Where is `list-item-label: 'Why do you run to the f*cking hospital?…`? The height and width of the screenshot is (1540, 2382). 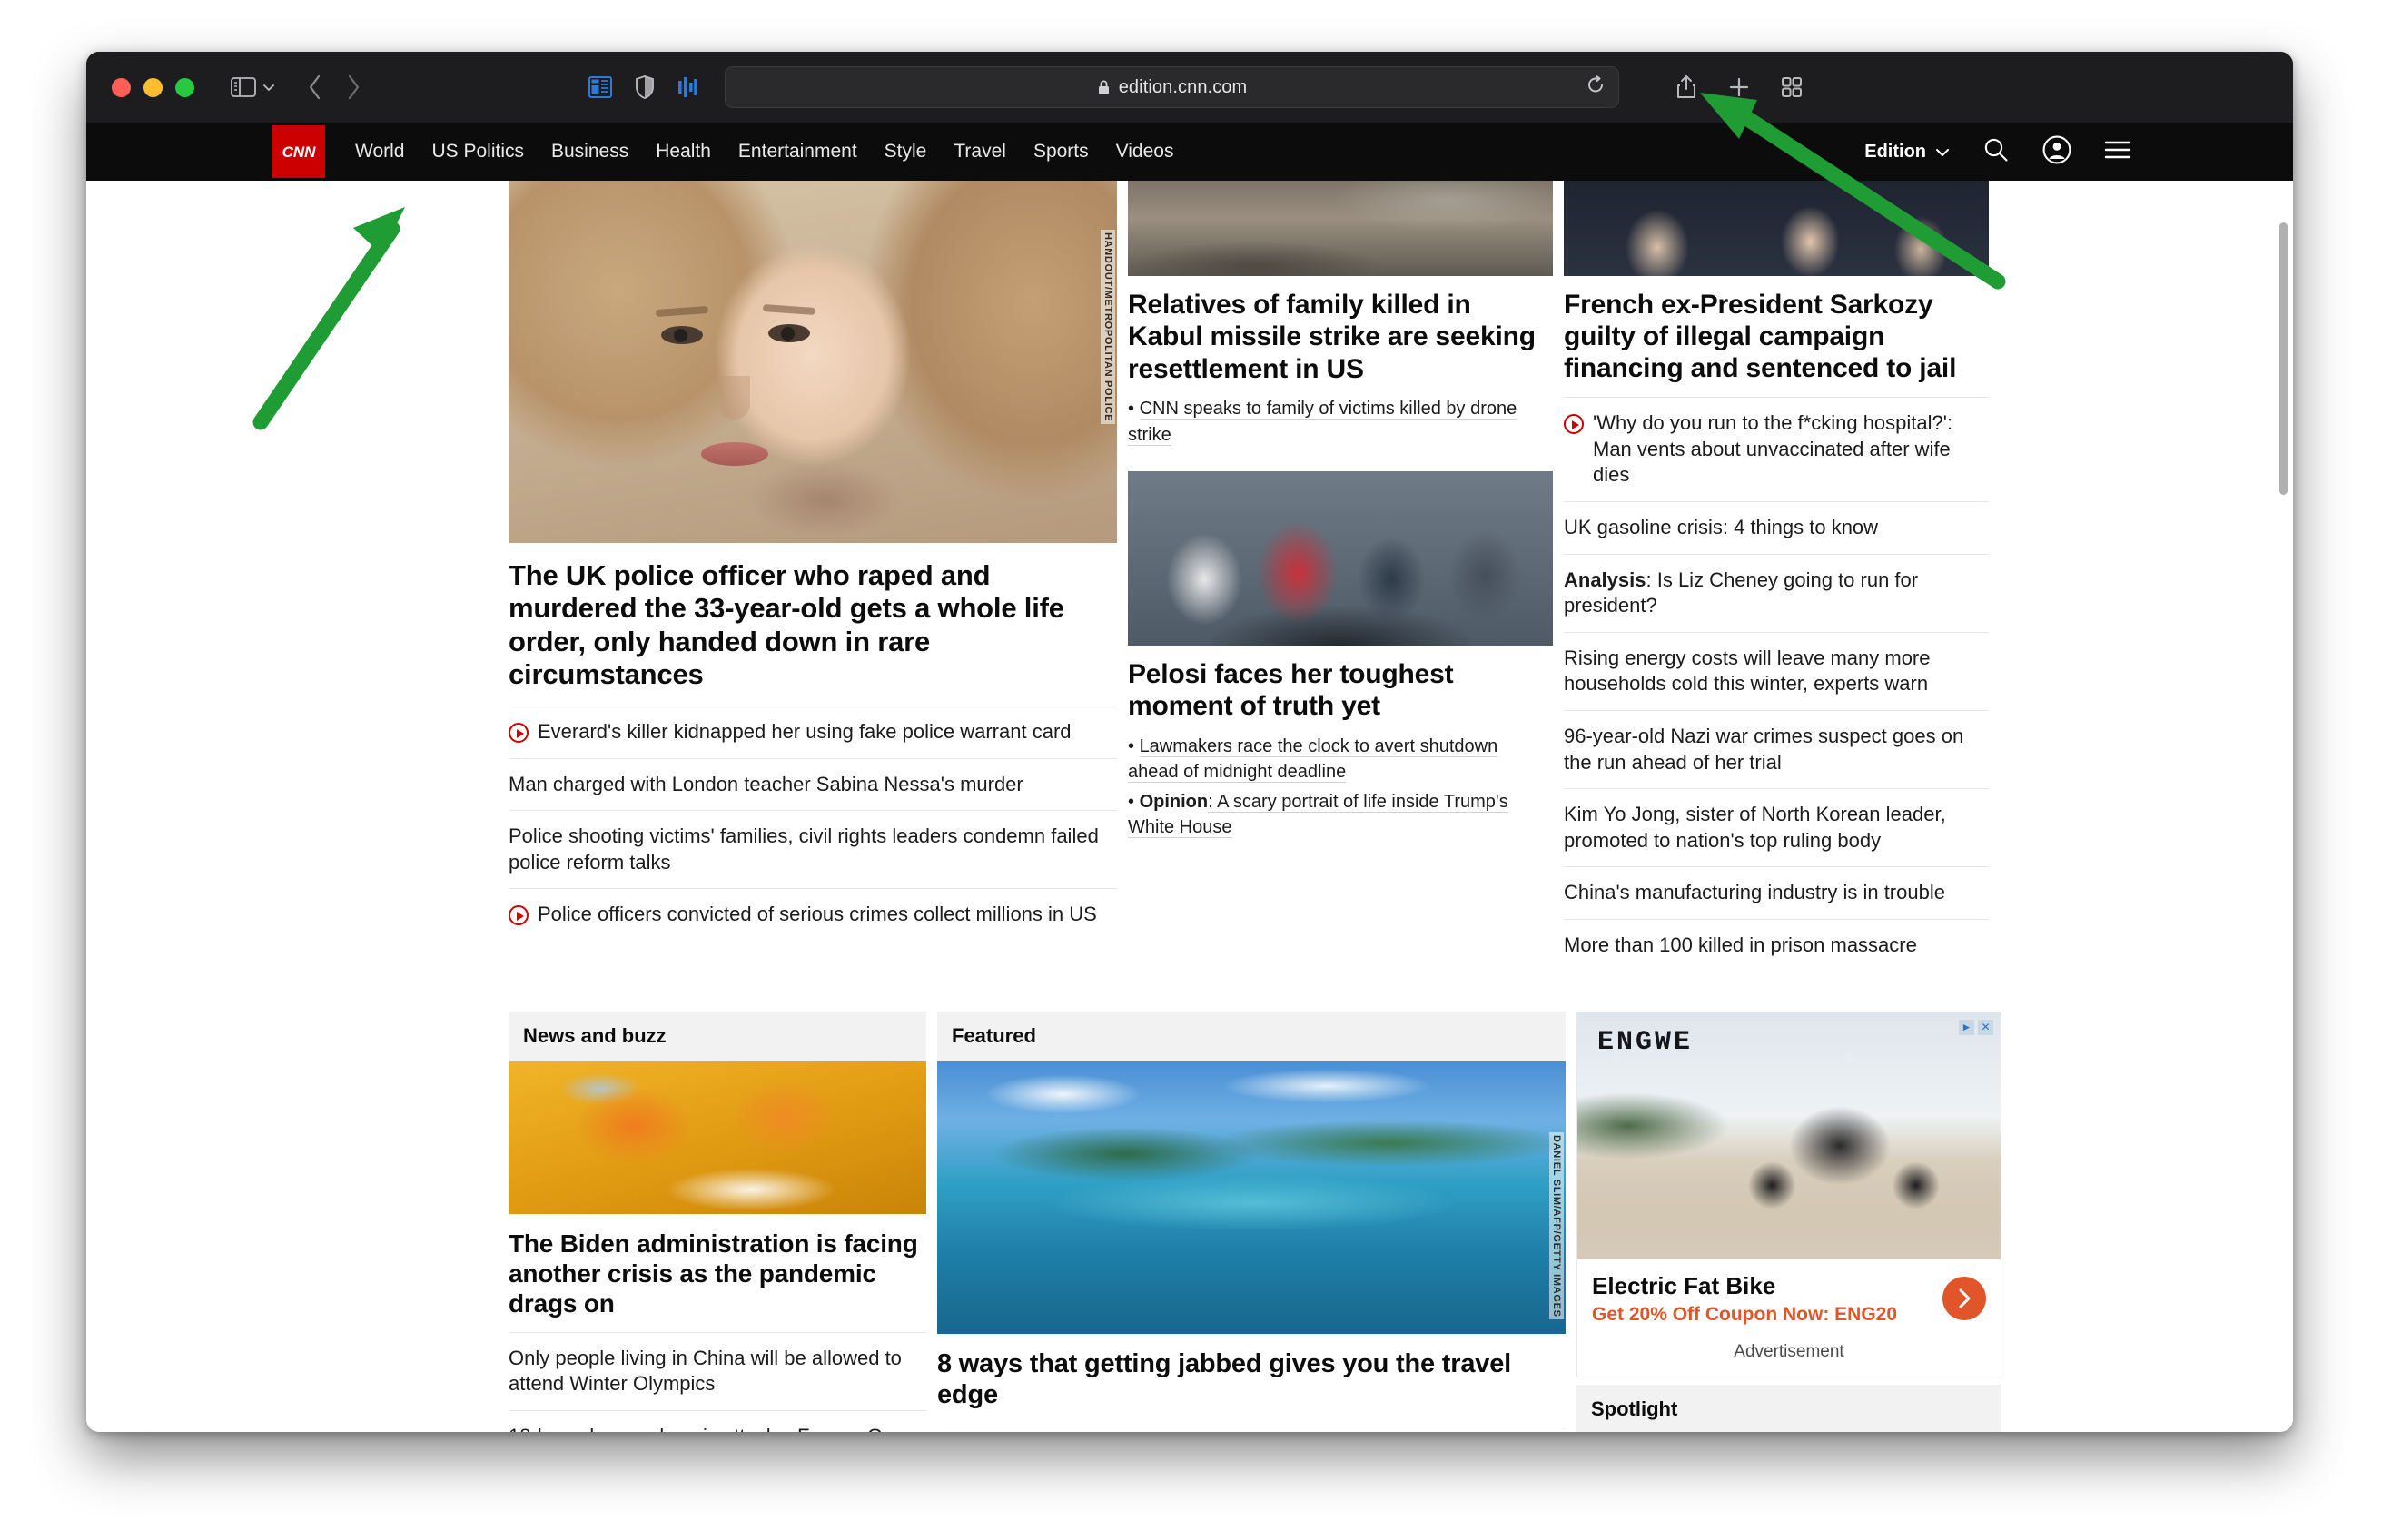
list-item-label: 'Why do you run to the f*cking hospital?… is located at coordinates (1773, 449).